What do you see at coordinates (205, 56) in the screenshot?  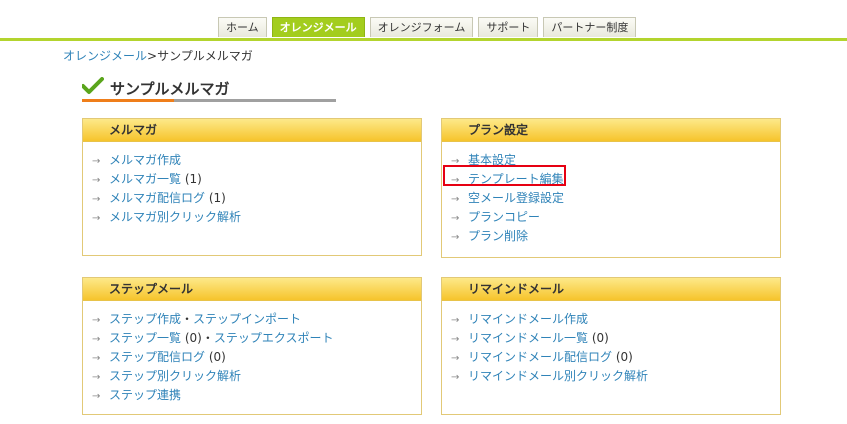 I see `breadcrumb-current: サンプルメルマガ` at bounding box center [205, 56].